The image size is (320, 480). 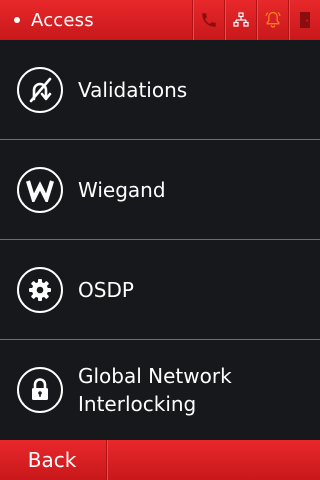 I want to click on door-icon, so click(x=304, y=20).